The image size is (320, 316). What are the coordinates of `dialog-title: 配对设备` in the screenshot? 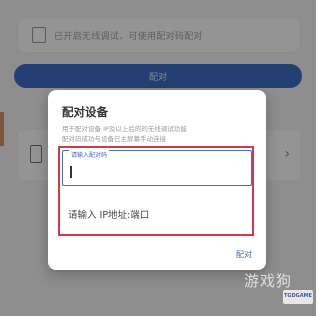 It's located at (85, 112).